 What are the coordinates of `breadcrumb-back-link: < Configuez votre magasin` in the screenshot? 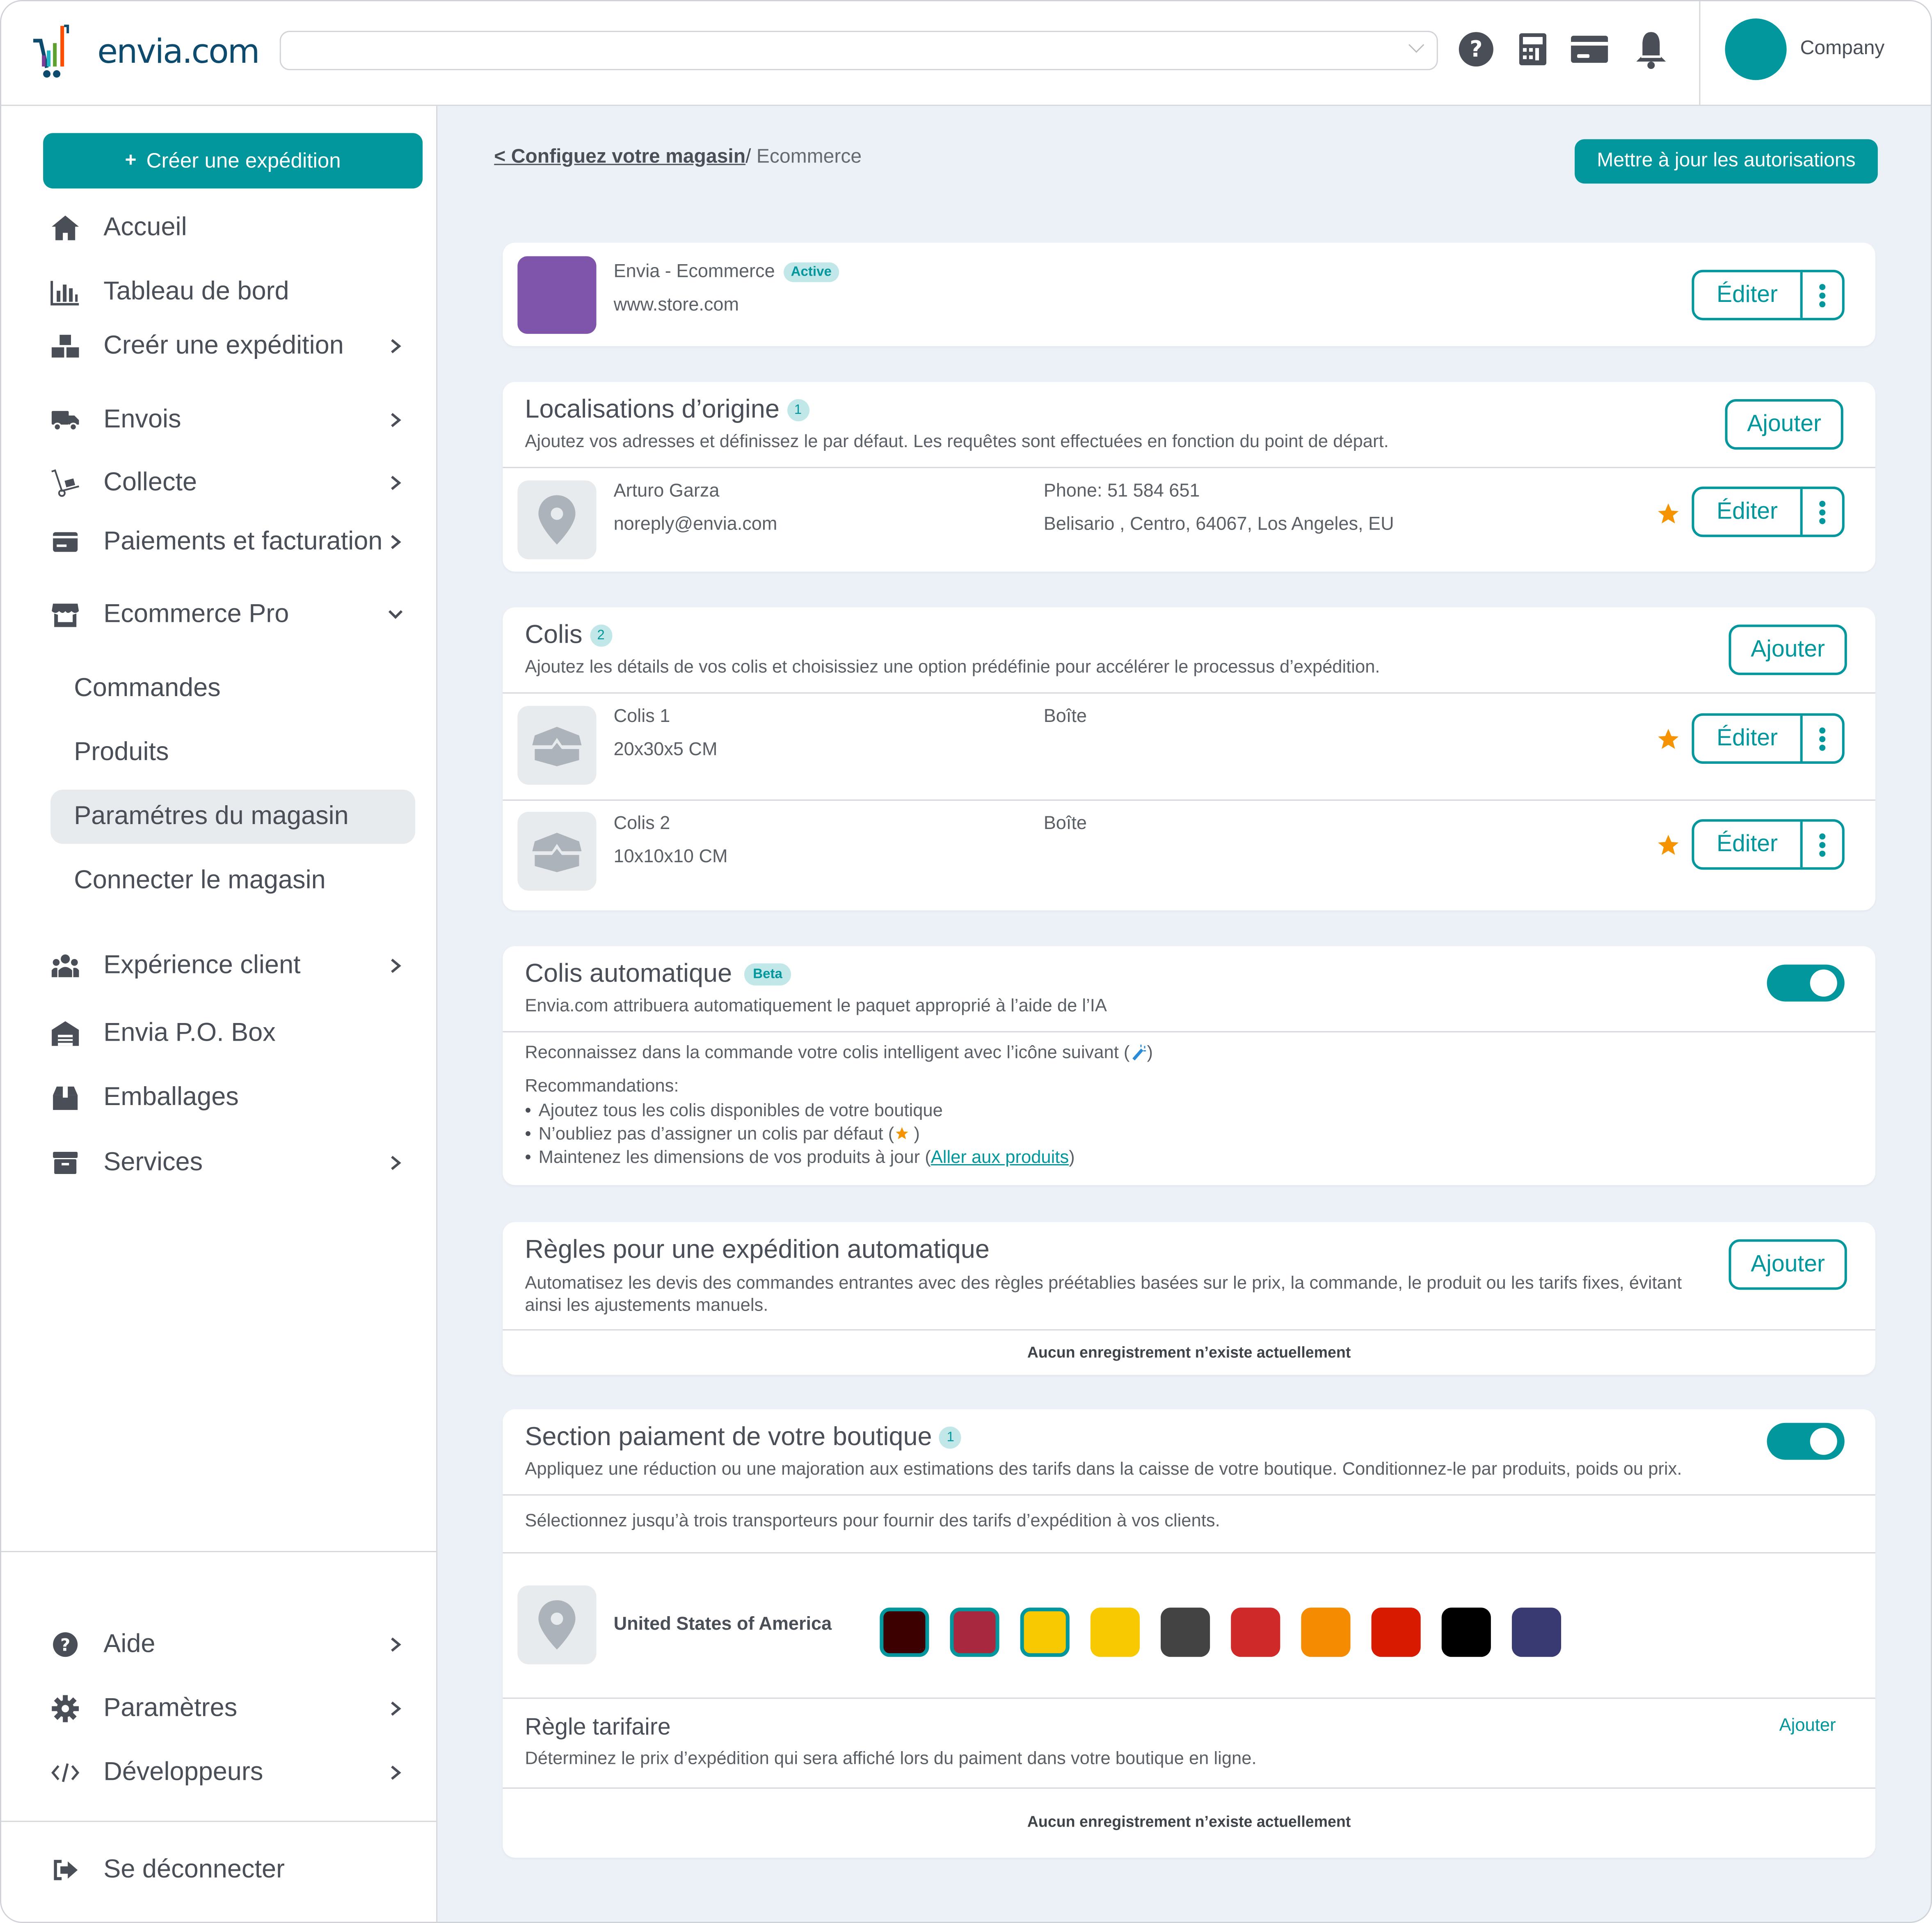 It's located at (619, 156).